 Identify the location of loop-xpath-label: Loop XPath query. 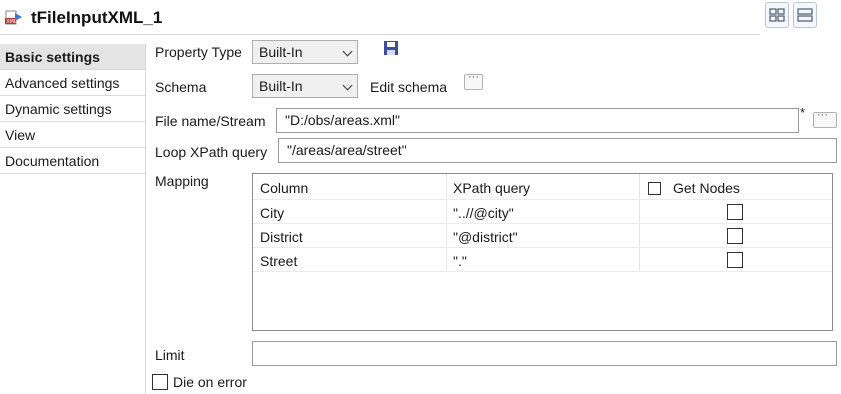
(211, 152).